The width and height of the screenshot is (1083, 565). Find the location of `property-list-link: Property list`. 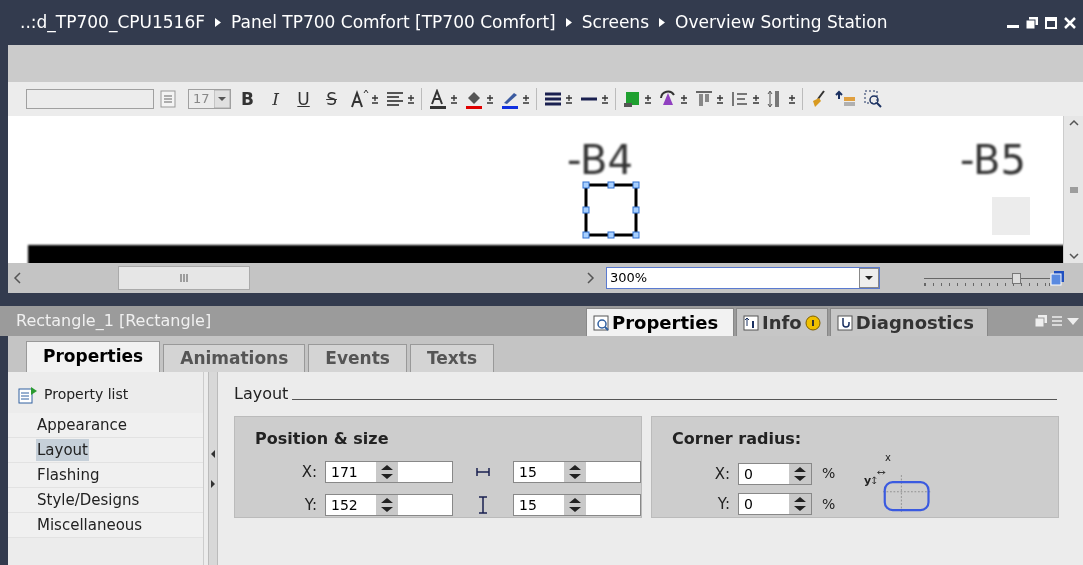

property-list-link: Property list is located at coordinates (86, 394).